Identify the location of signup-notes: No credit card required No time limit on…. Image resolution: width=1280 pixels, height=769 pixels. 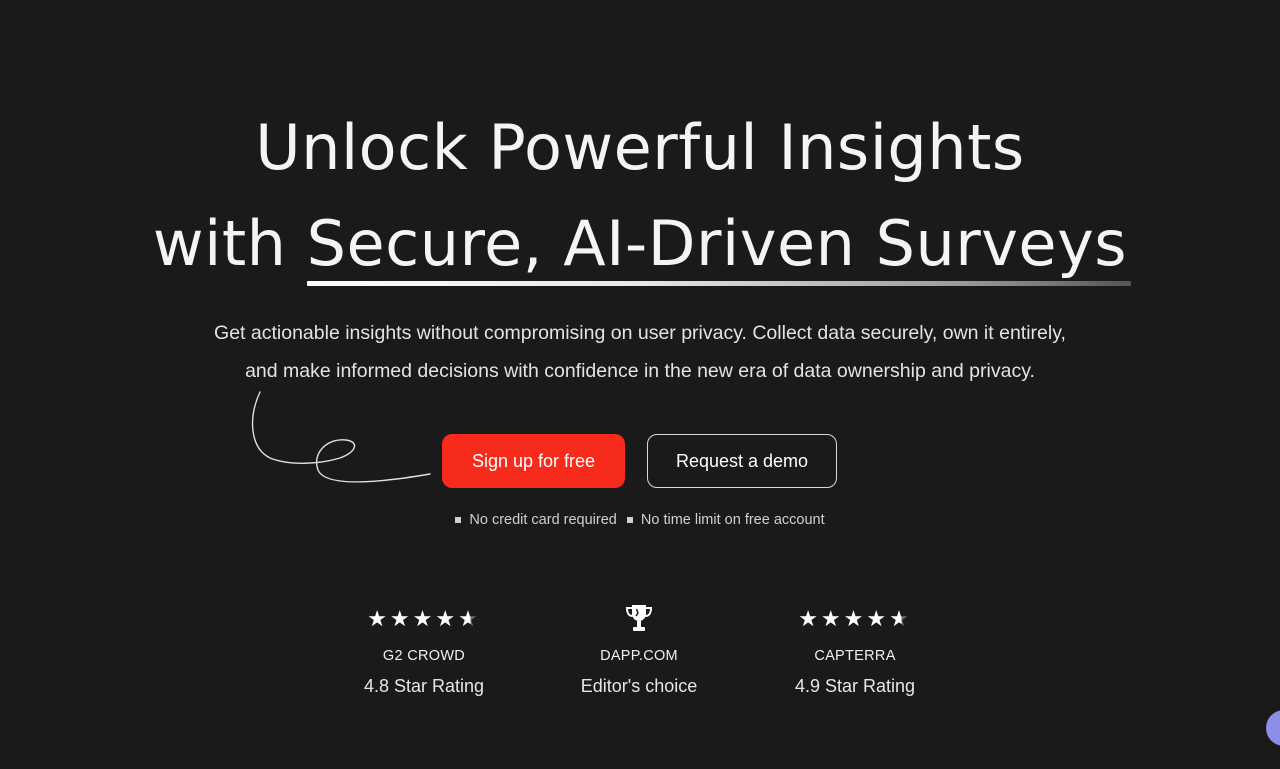
(640, 520).